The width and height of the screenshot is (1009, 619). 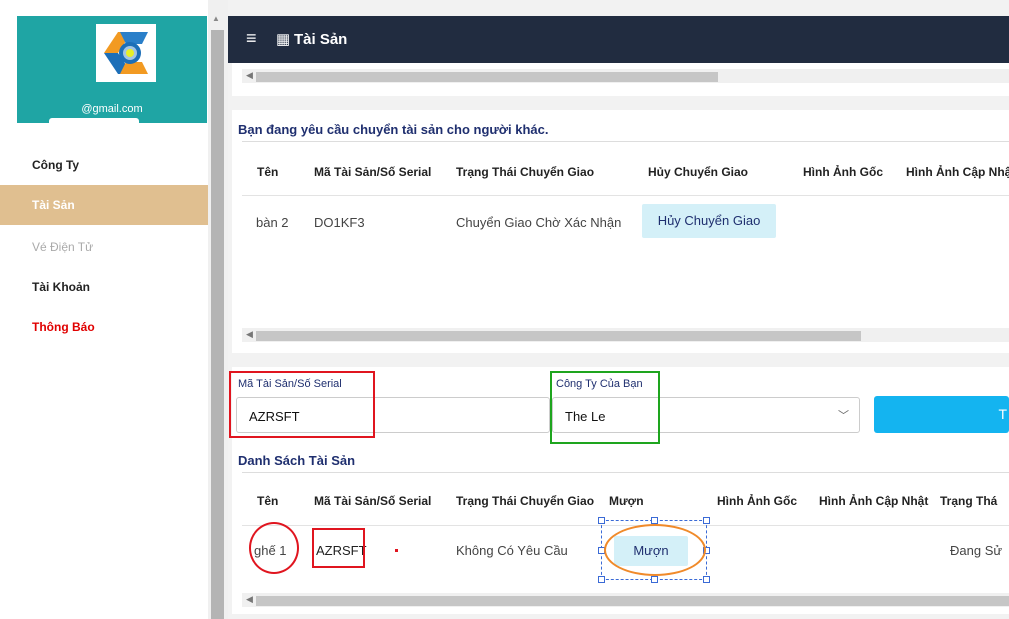 I want to click on sidebar-item-company: Công Ty, so click(x=104, y=165).